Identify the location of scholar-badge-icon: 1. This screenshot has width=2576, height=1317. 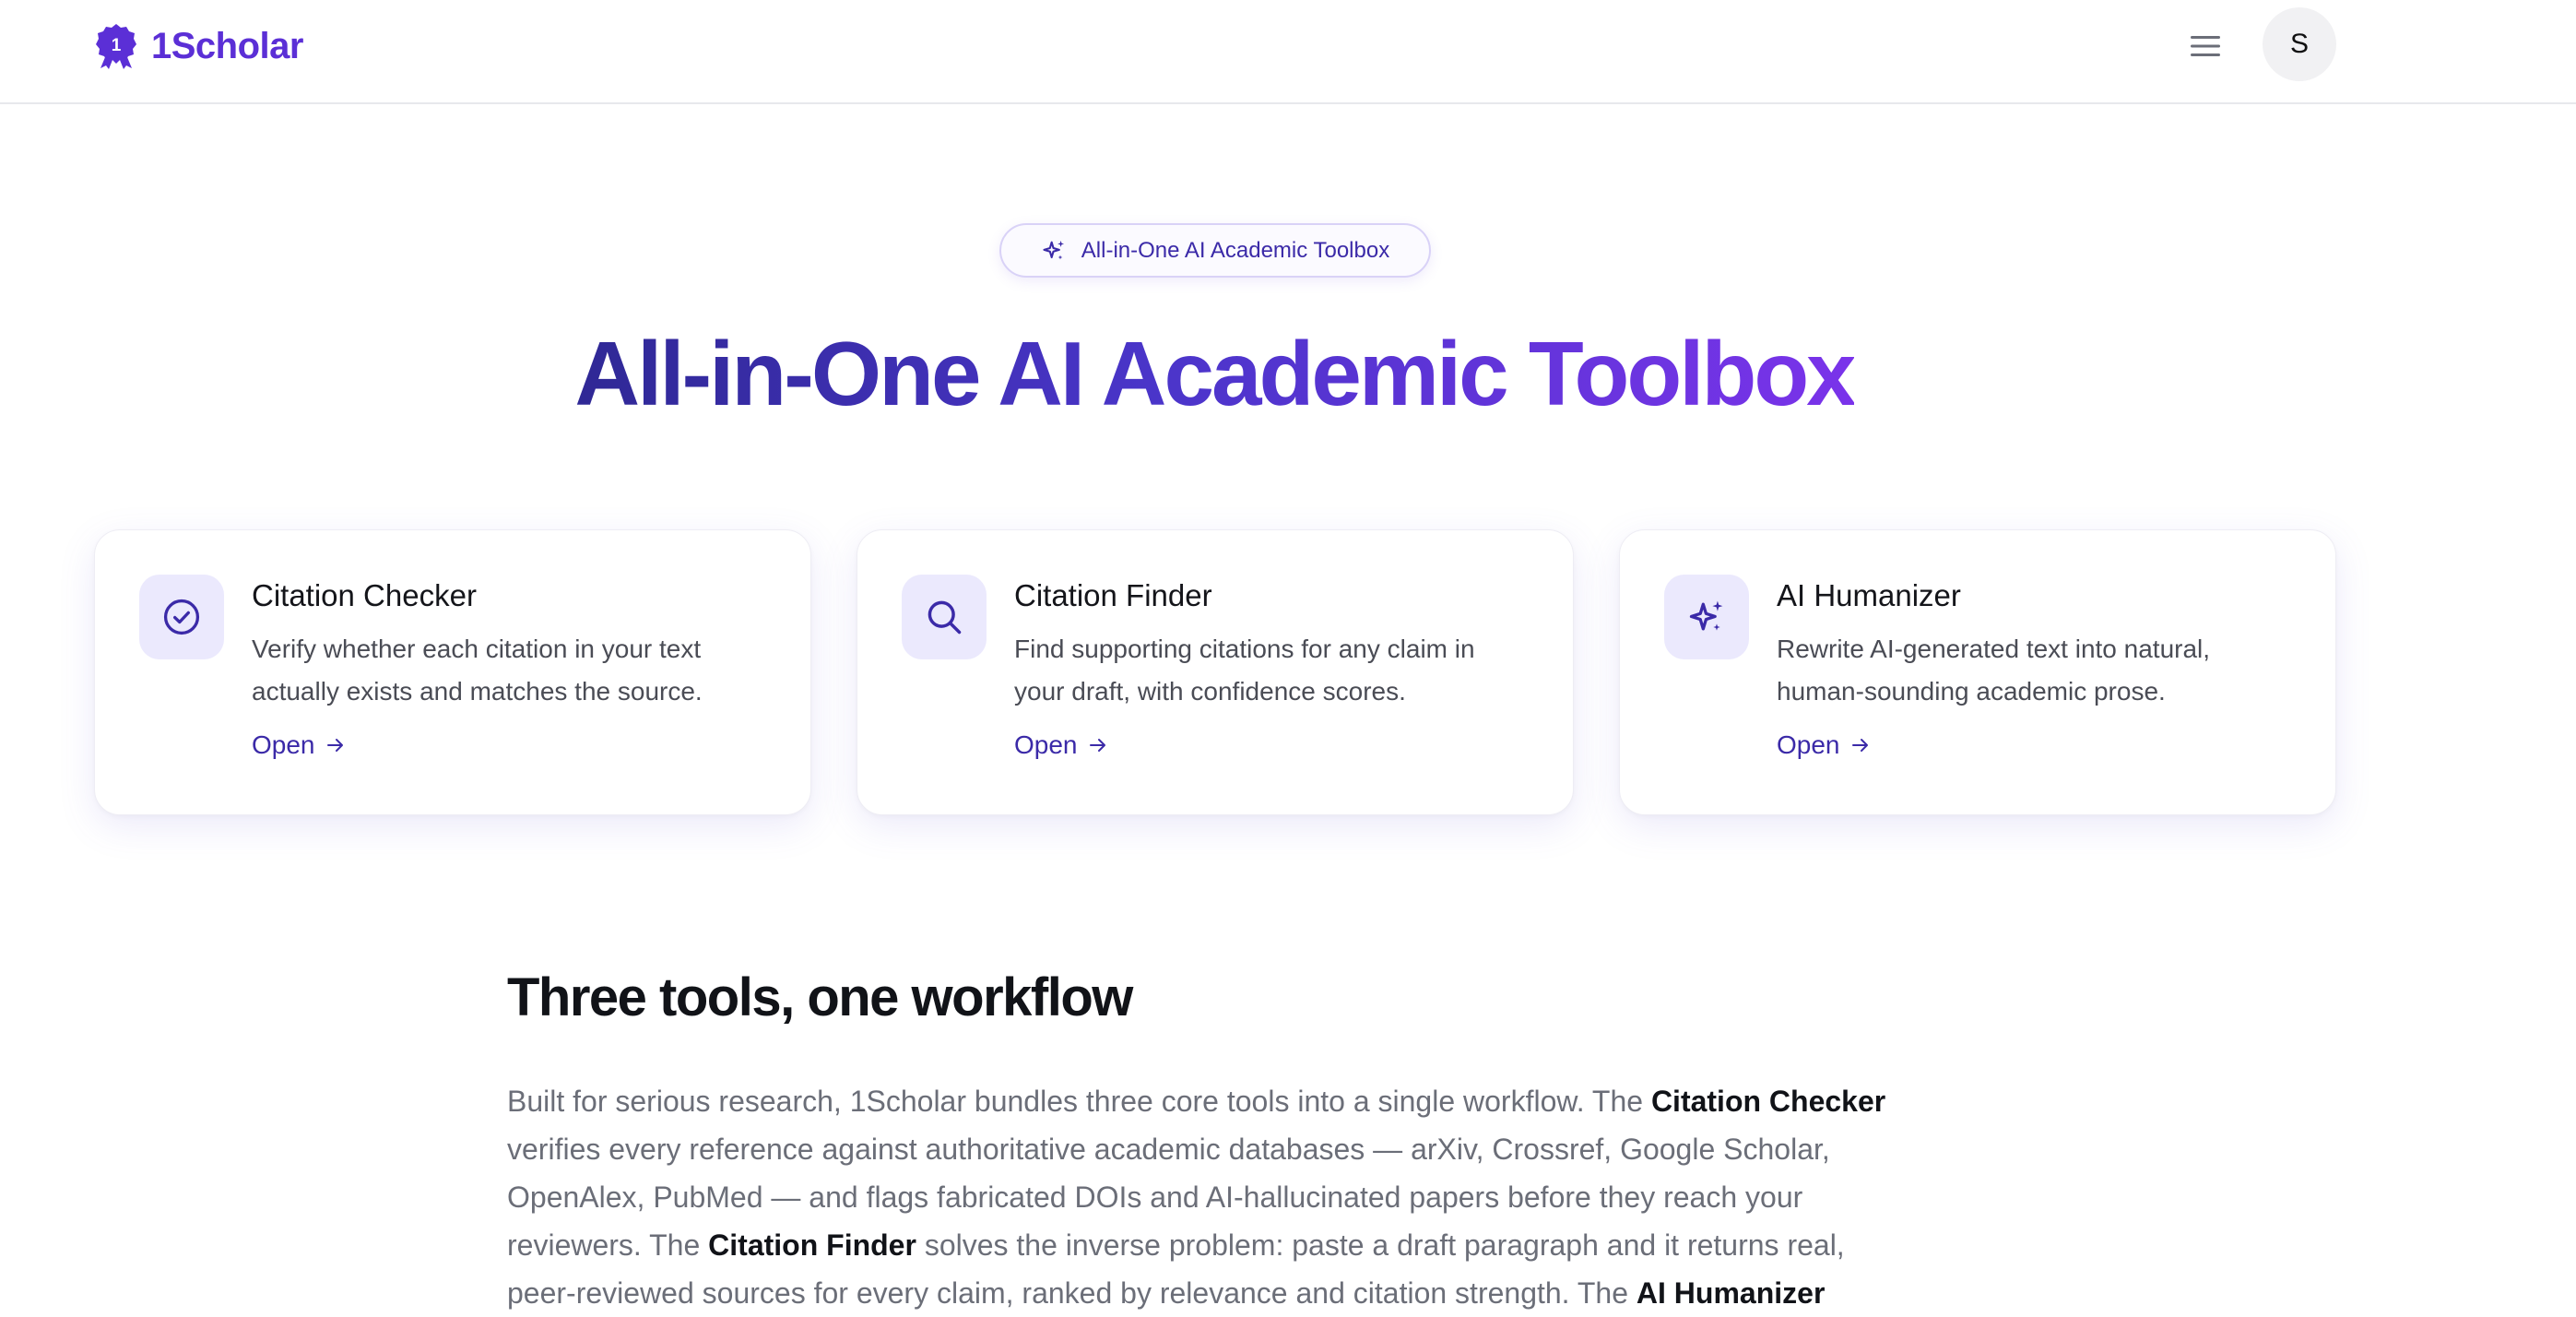
(116, 46).